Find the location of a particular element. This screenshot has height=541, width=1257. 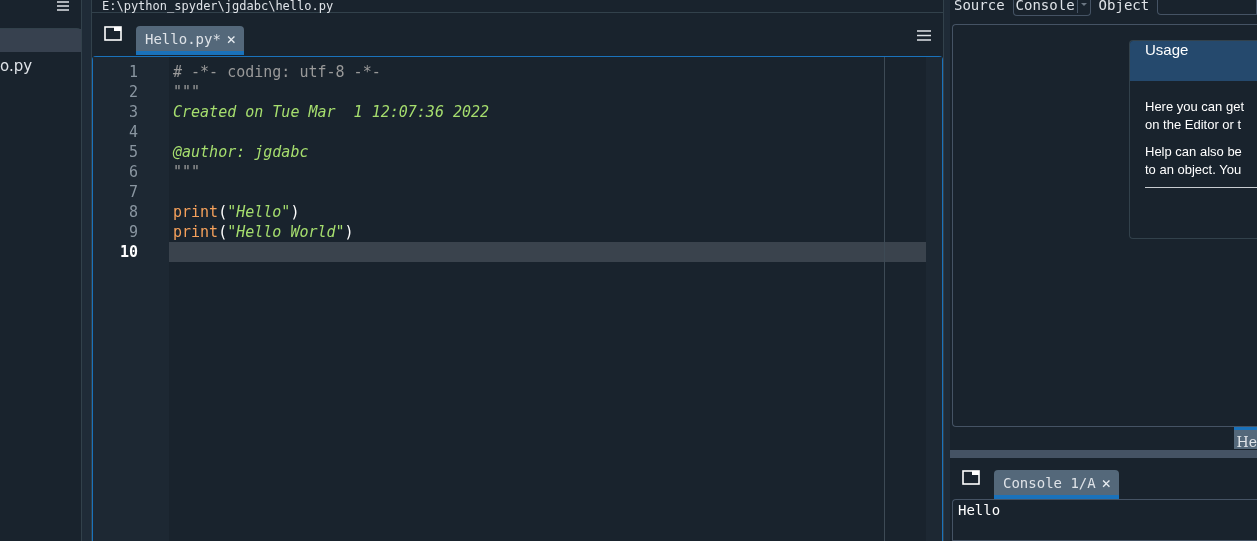

help-tab: He is located at coordinates (1245, 438).